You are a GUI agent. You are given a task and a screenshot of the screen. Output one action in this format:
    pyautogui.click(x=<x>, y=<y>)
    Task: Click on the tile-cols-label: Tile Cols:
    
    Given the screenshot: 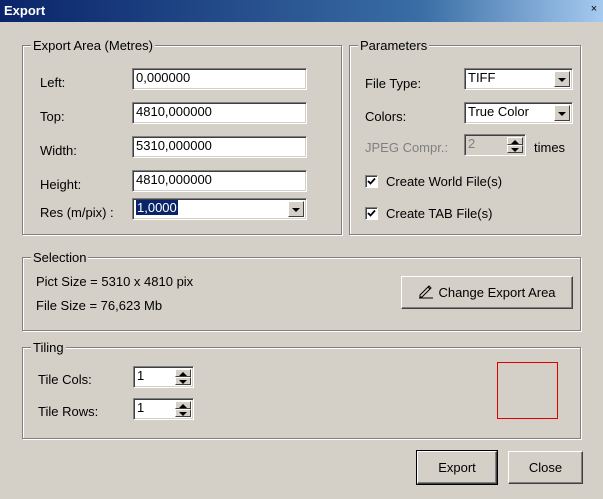 What is the action you would take?
    pyautogui.click(x=65, y=379)
    